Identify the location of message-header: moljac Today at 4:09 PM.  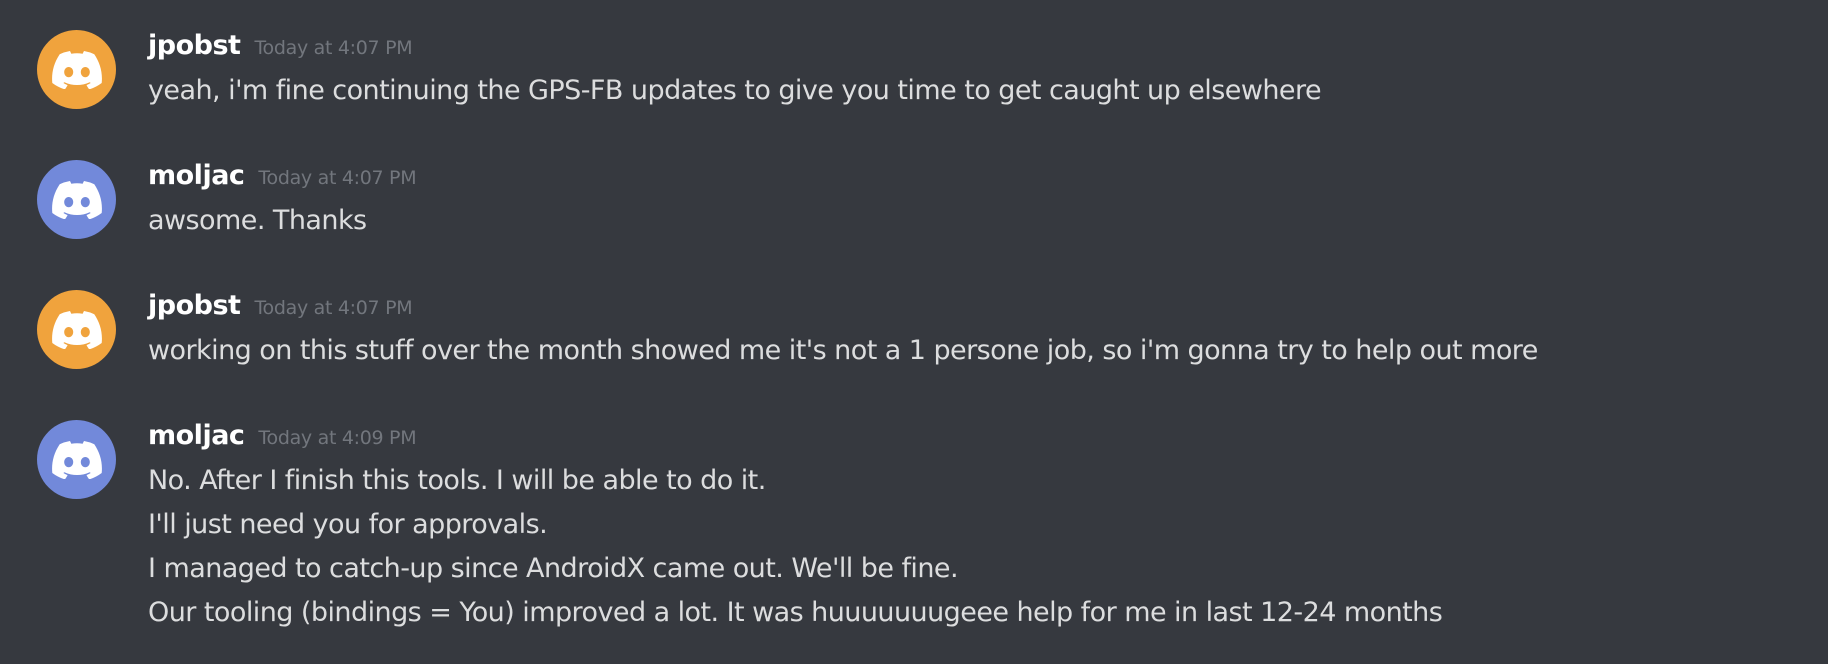
(282, 435).